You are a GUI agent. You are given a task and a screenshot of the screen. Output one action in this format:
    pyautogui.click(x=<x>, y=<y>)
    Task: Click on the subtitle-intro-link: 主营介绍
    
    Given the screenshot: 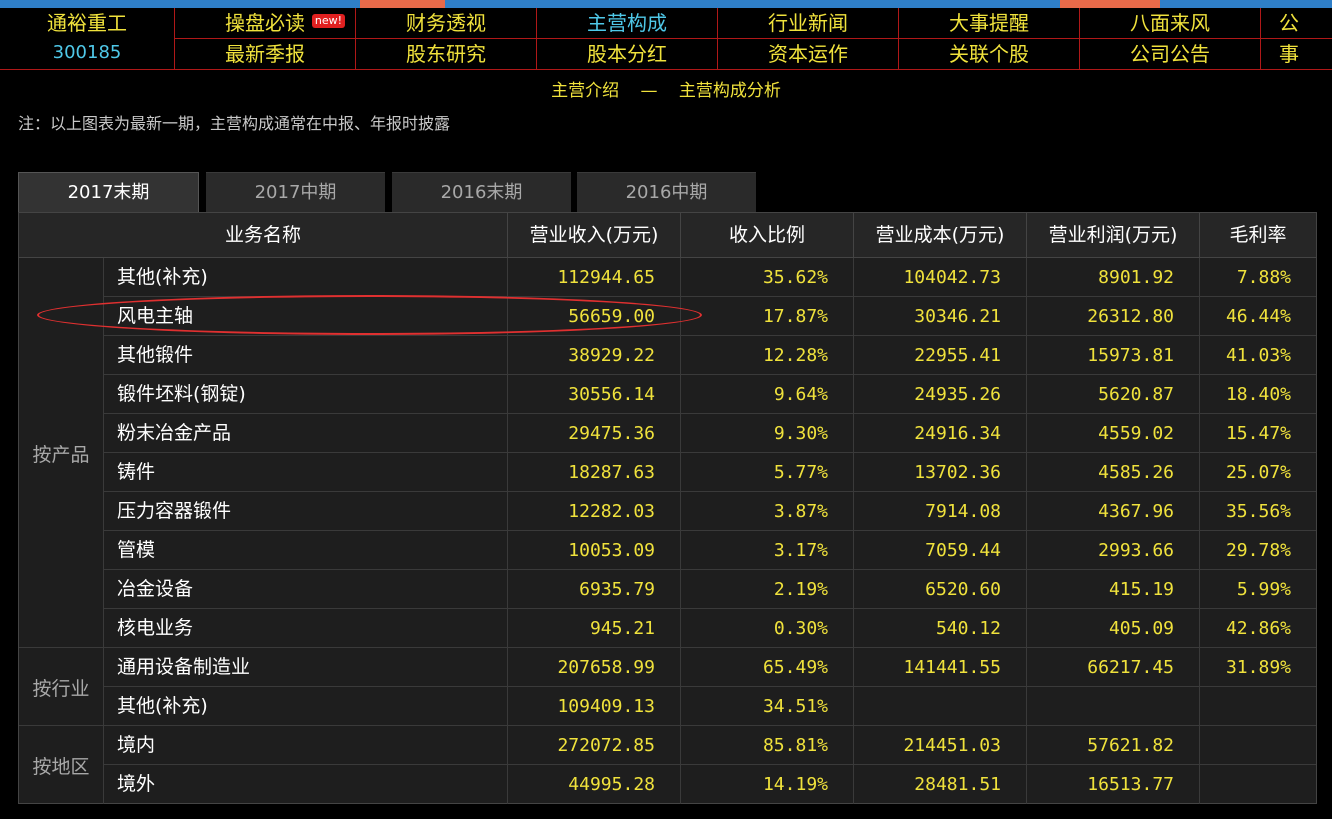 What is the action you would take?
    pyautogui.click(x=585, y=91)
    